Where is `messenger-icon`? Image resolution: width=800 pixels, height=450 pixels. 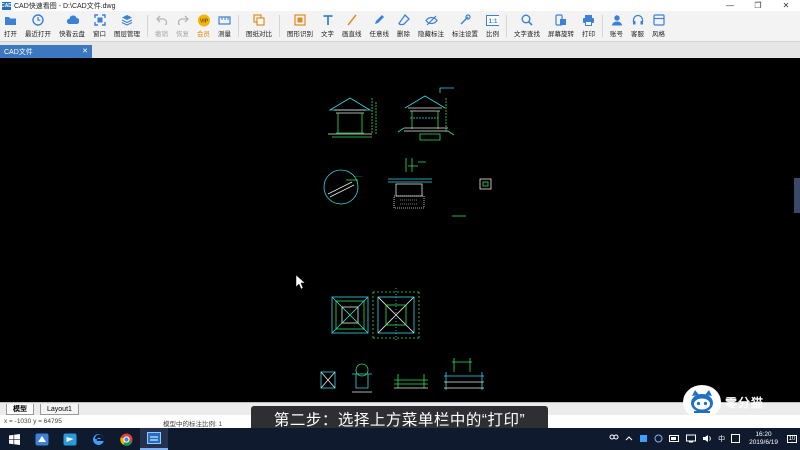
messenger-icon is located at coordinates (70, 439).